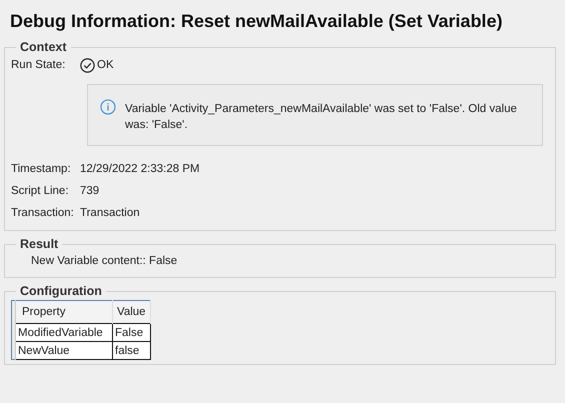 This screenshot has width=565, height=403. Describe the element at coordinates (131, 351) in the screenshot. I see `table-cell: false` at that location.